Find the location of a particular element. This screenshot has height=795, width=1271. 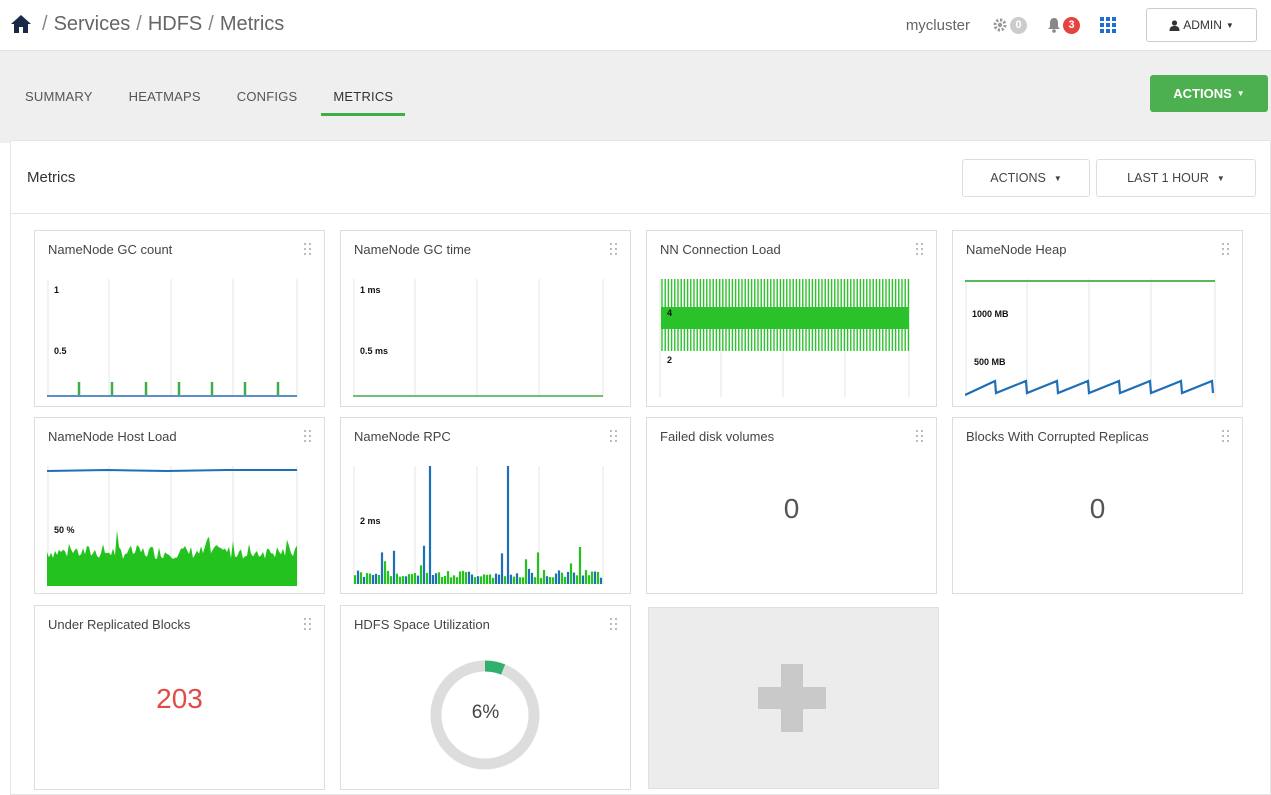

ops-count-badge: 0 is located at coordinates (1018, 25).